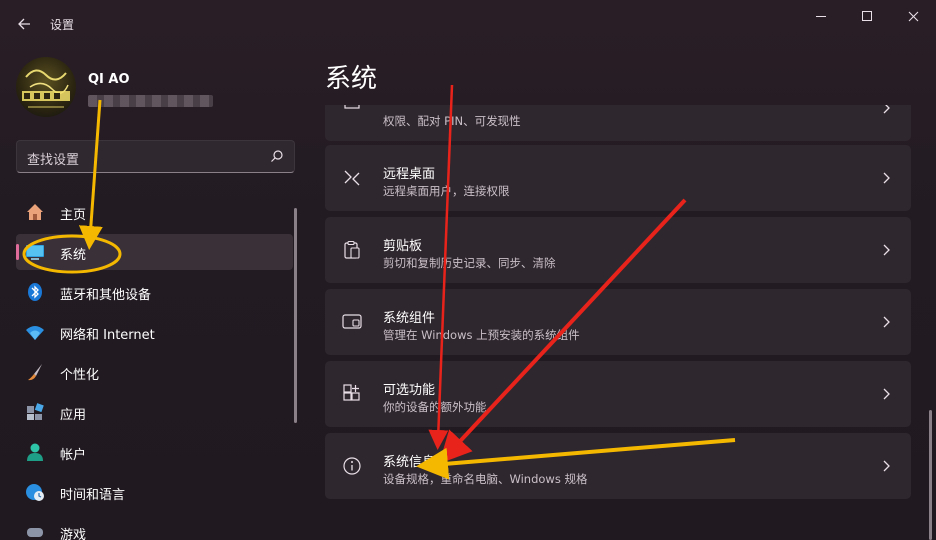 The image size is (936, 540). What do you see at coordinates (618, 394) in the screenshot?
I see `card-optional-features: 可选功能 你的设备的额外功能` at bounding box center [618, 394].